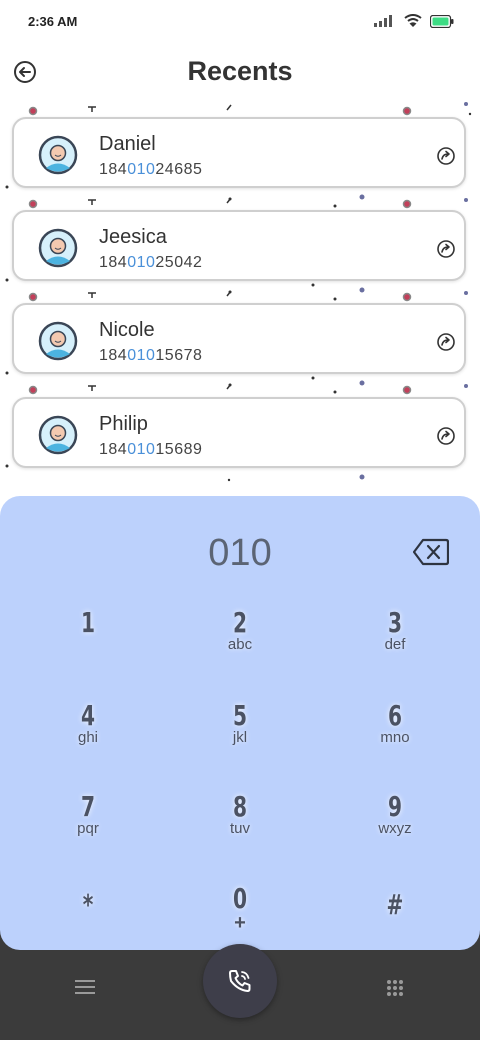  Describe the element at coordinates (88, 806) in the screenshot. I see `dial-key-digit: 7` at that location.